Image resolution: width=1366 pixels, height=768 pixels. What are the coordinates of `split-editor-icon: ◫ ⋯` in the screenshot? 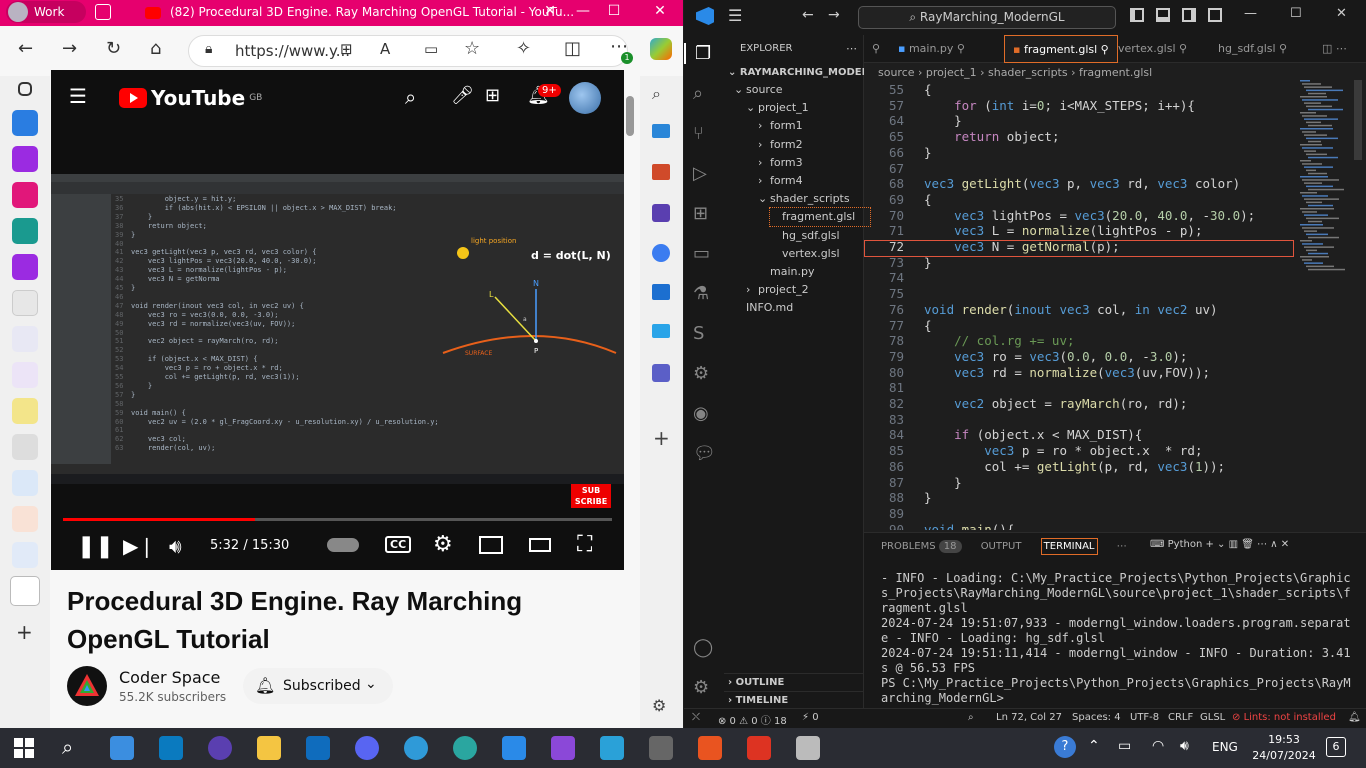 It's located at (1334, 49).